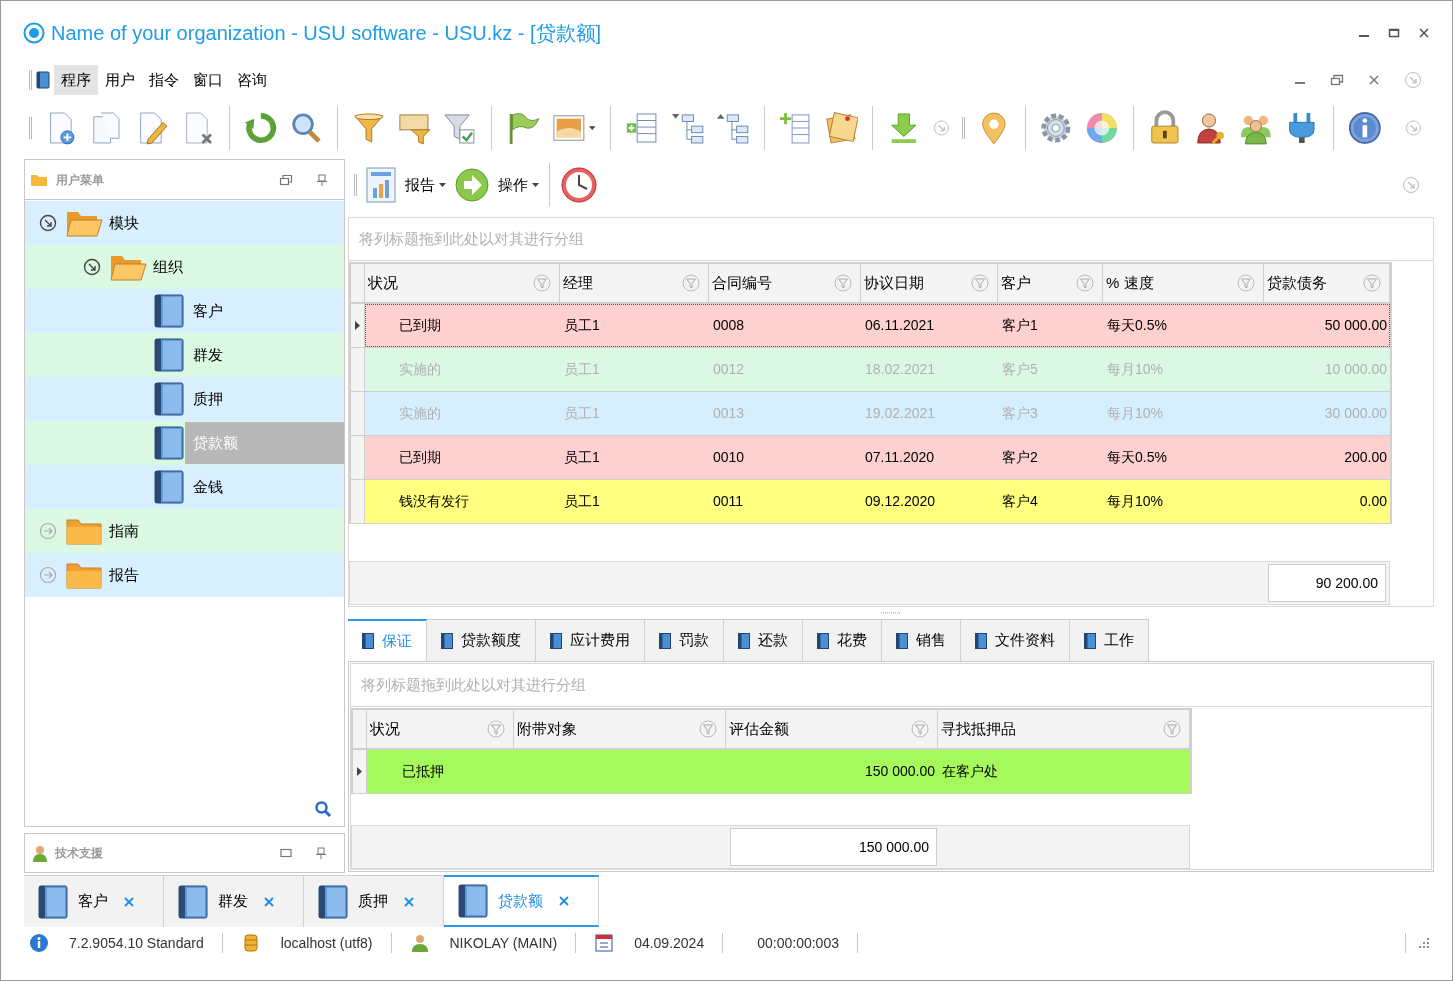  What do you see at coordinates (79, 853) in the screenshot?
I see `panel-title: 技术支援` at bounding box center [79, 853].